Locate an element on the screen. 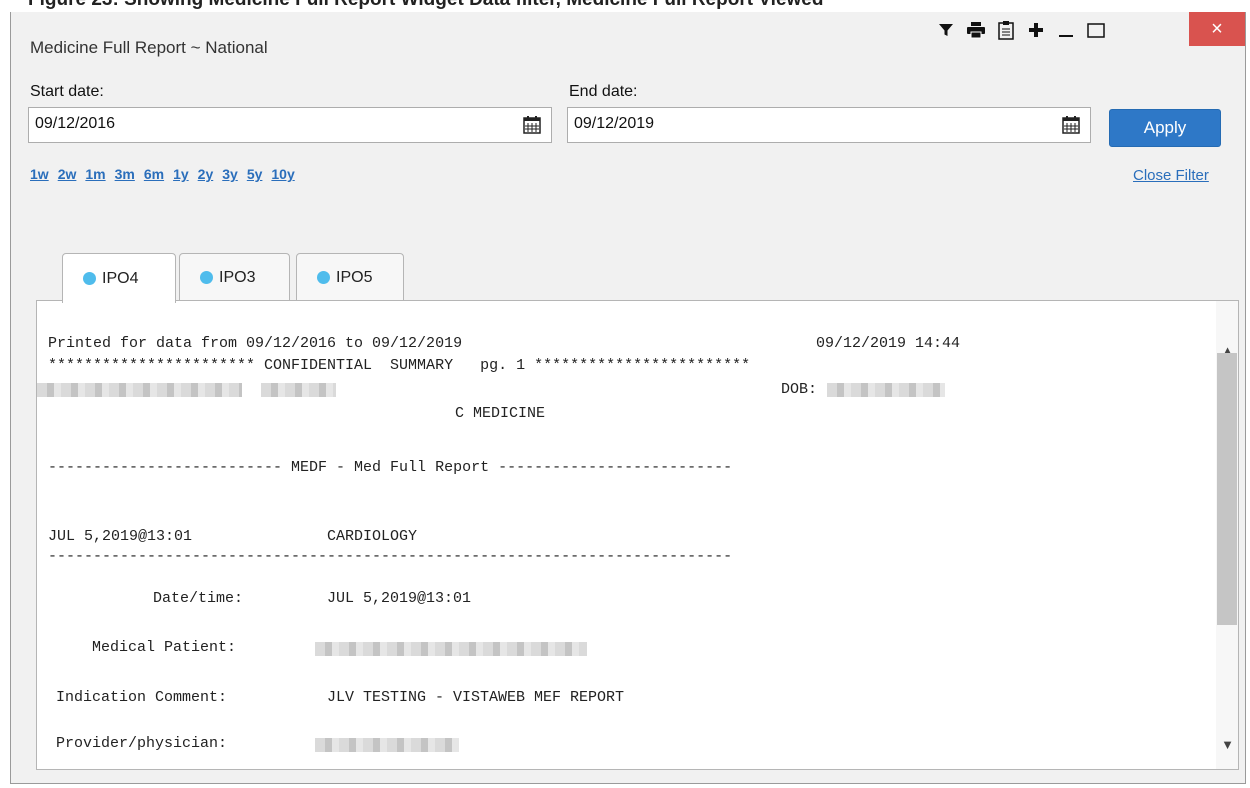 The image size is (1250, 788). start-date-input is located at coordinates (255, 124).